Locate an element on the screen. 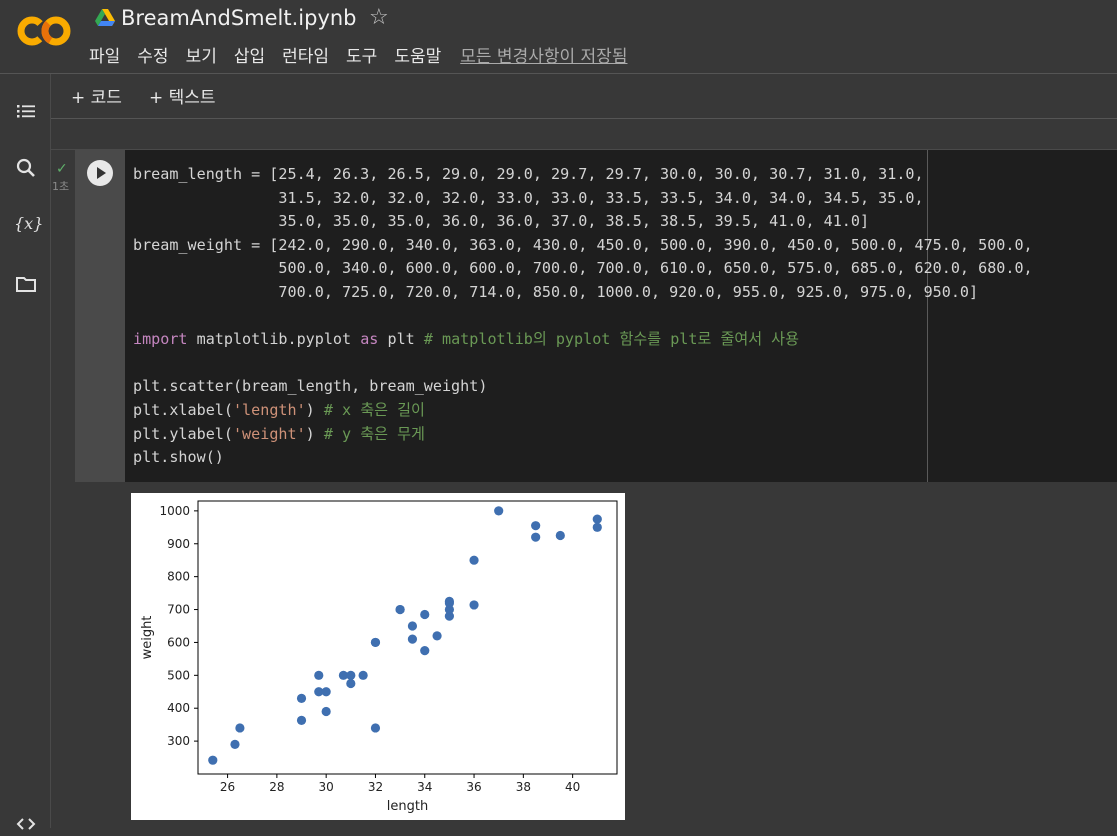  x-tick-label: 38 is located at coordinates (523, 787).